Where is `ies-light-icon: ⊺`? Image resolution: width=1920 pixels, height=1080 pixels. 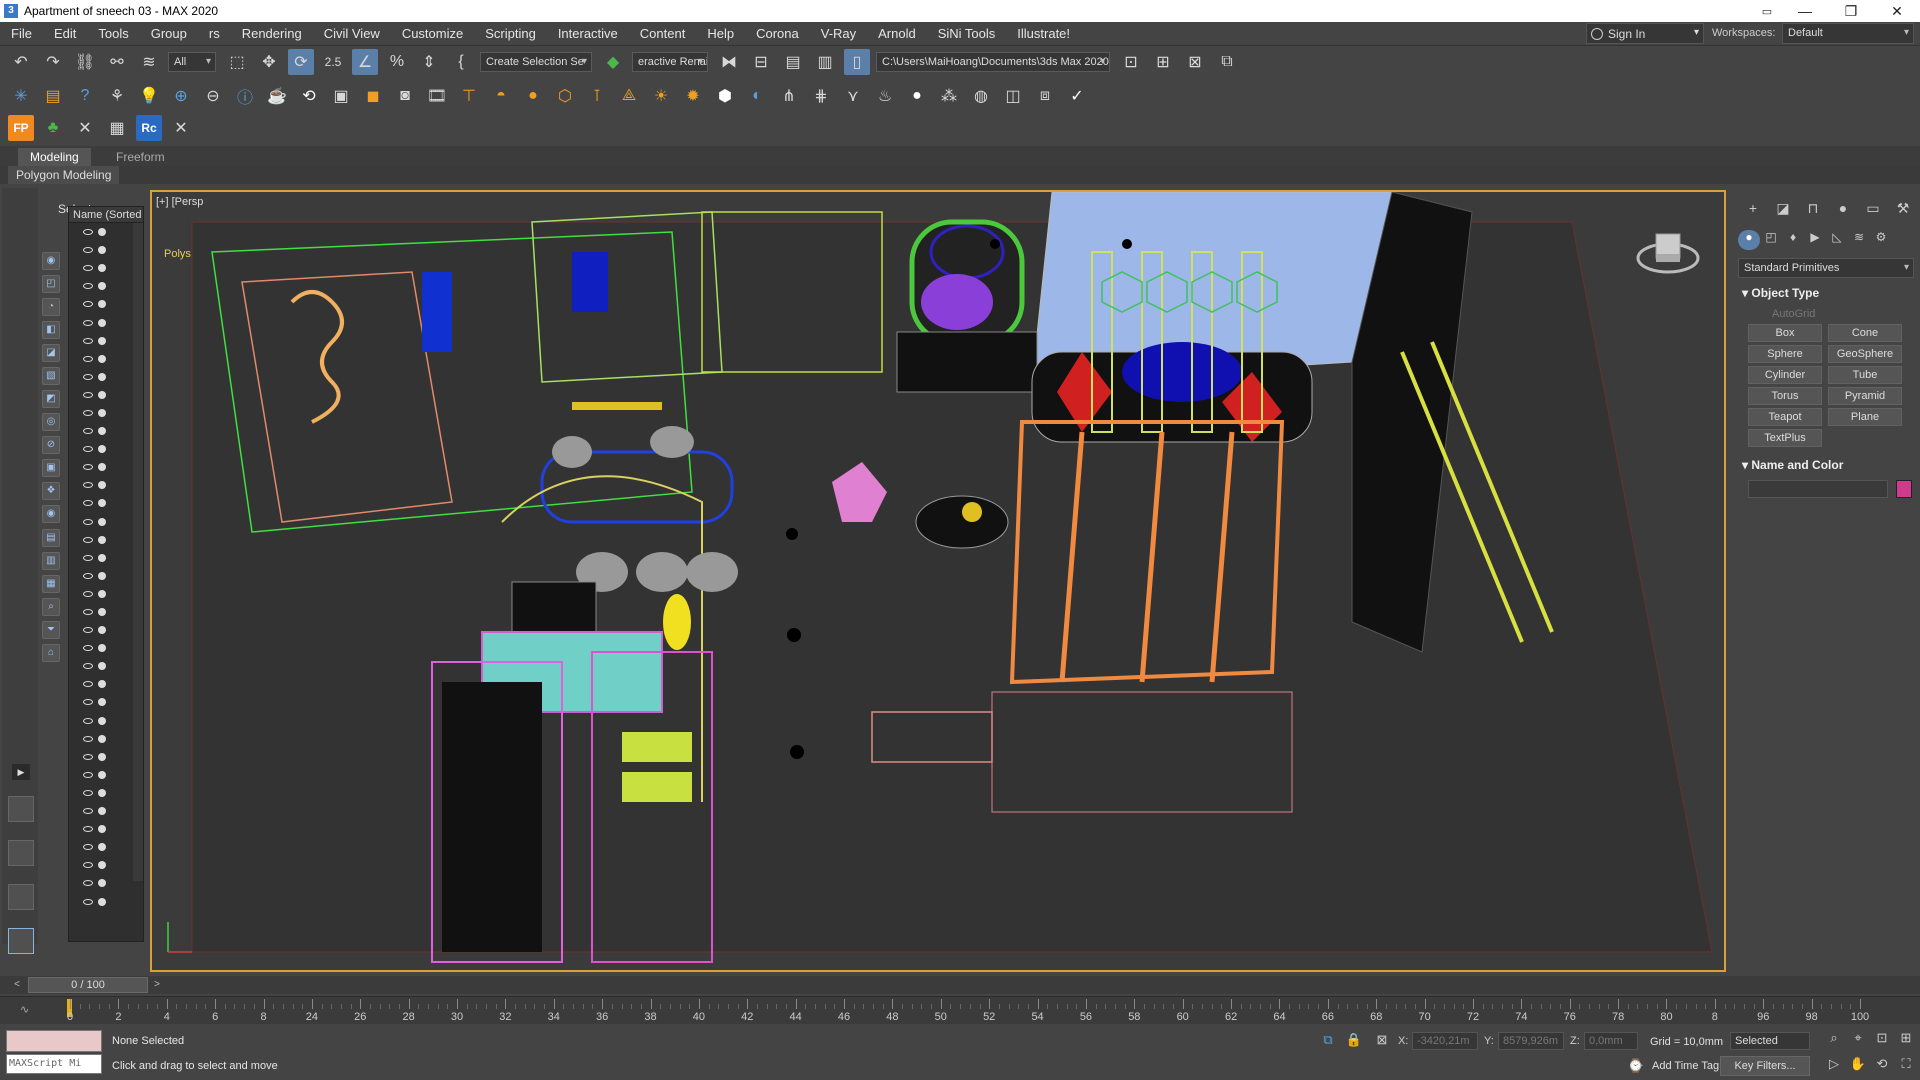
ies-light-icon: ⊺ is located at coordinates (597, 96).